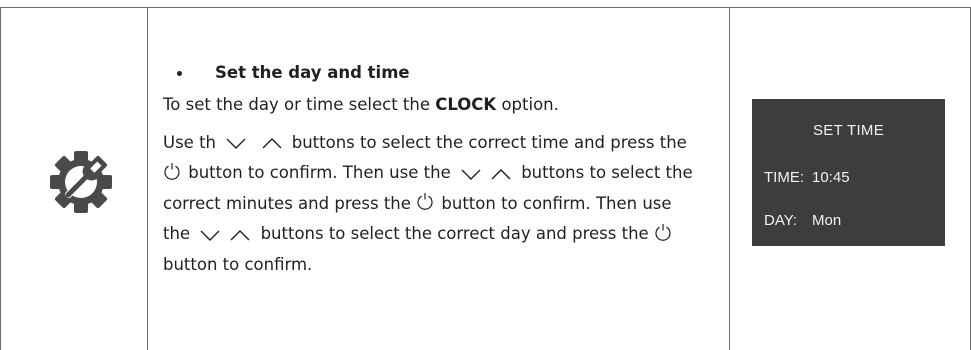  Describe the element at coordinates (827, 220) in the screenshot. I see `day-value: Mon` at that location.